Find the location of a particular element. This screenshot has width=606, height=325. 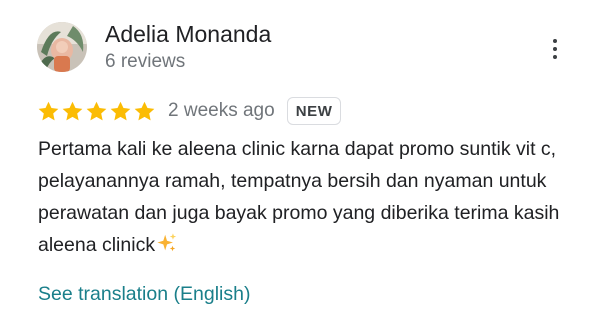

reviewer-name: Adelia Monanda is located at coordinates (188, 34).